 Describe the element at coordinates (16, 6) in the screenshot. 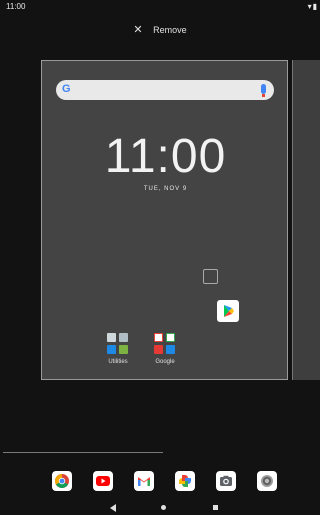

I see `status-time: 11:00` at that location.